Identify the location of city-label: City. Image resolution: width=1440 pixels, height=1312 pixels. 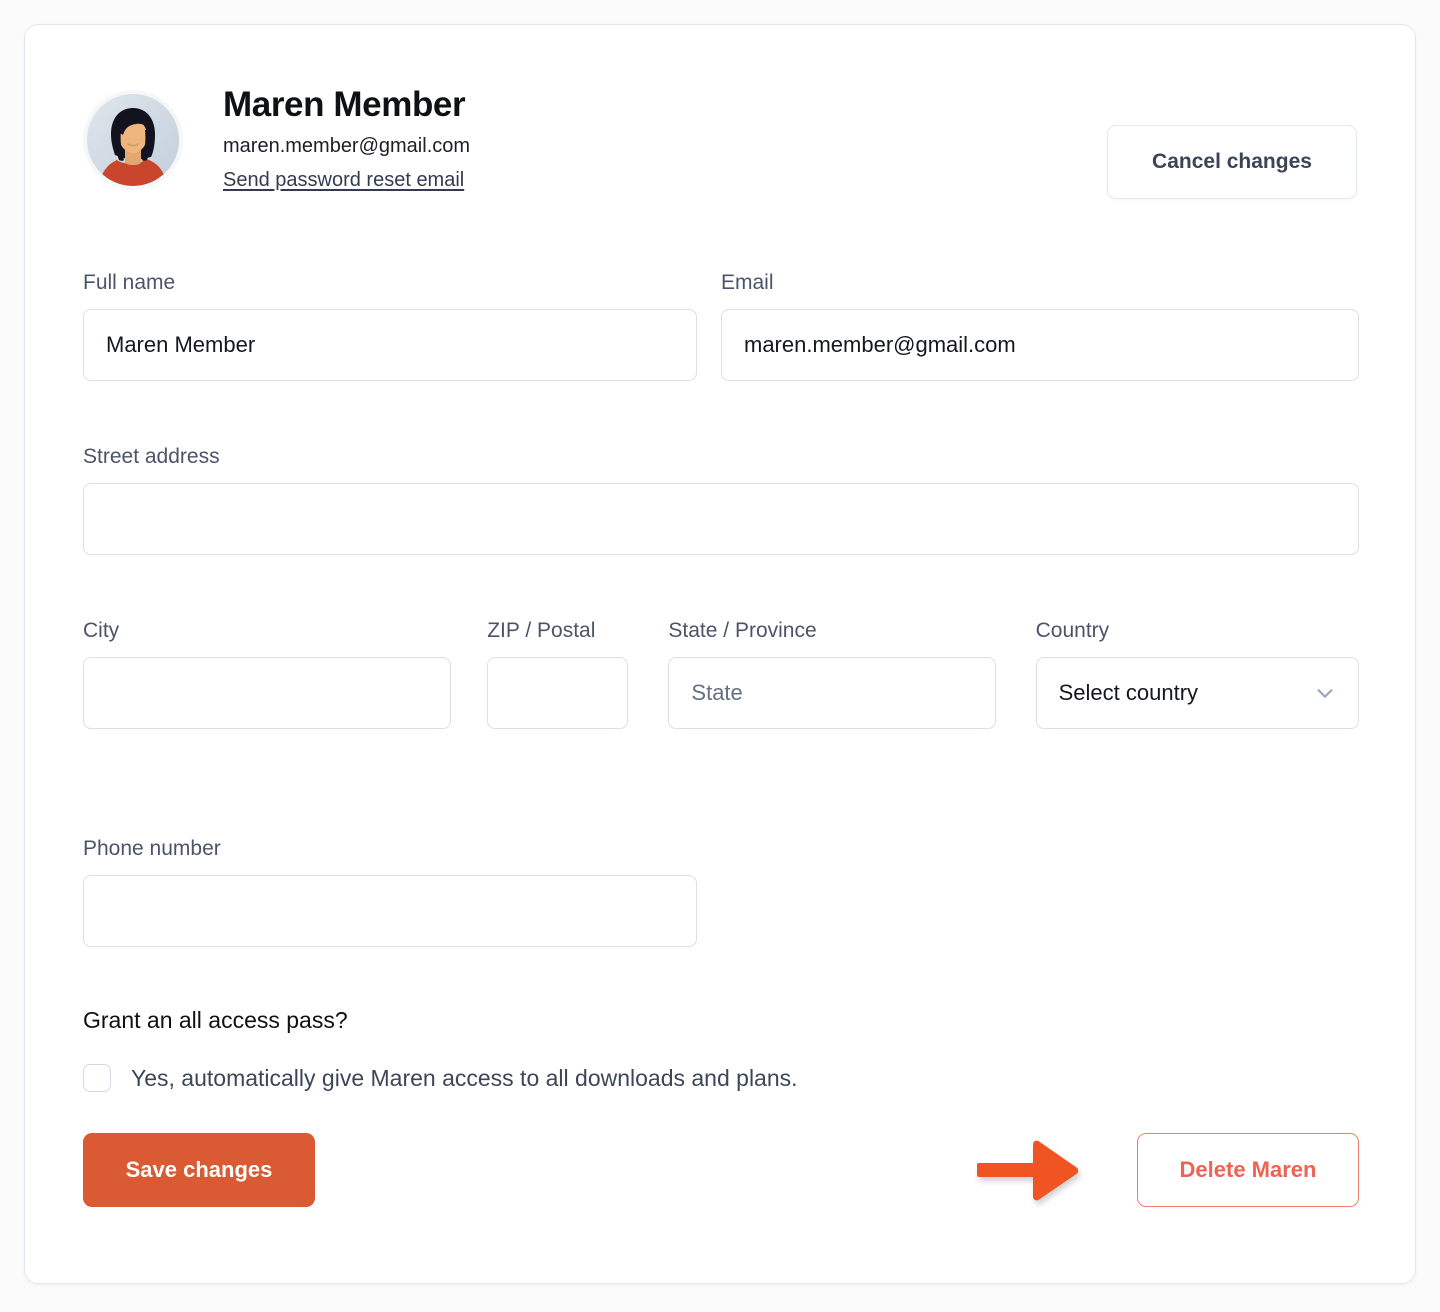
(101, 630).